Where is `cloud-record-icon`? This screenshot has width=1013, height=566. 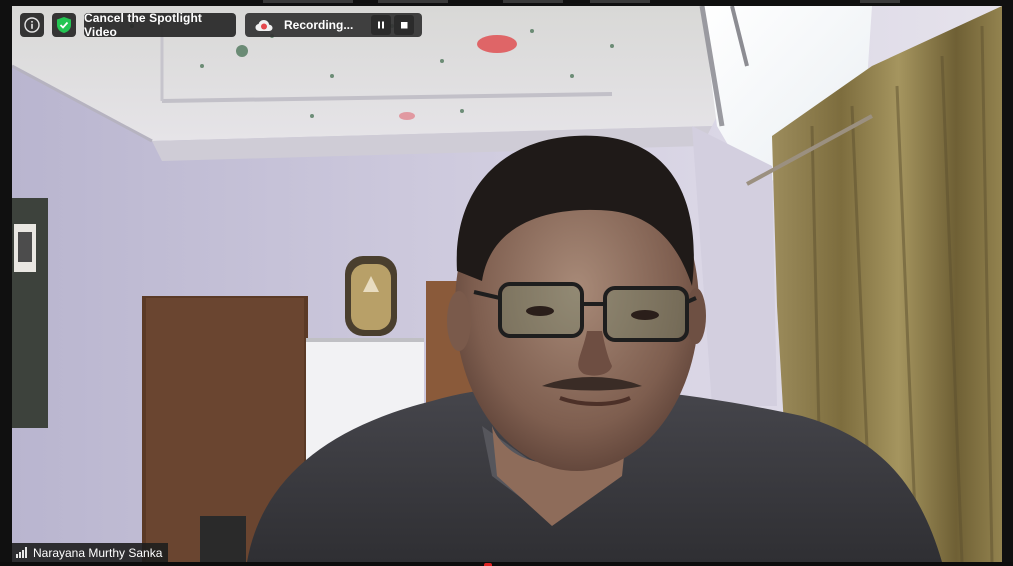 cloud-record-icon is located at coordinates (264, 25).